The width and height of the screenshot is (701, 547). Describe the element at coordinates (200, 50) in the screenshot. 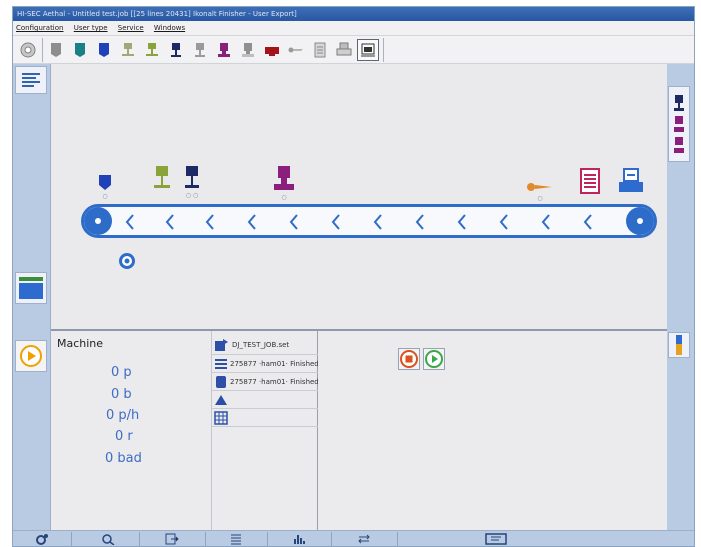

I see `gray-station-button` at that location.